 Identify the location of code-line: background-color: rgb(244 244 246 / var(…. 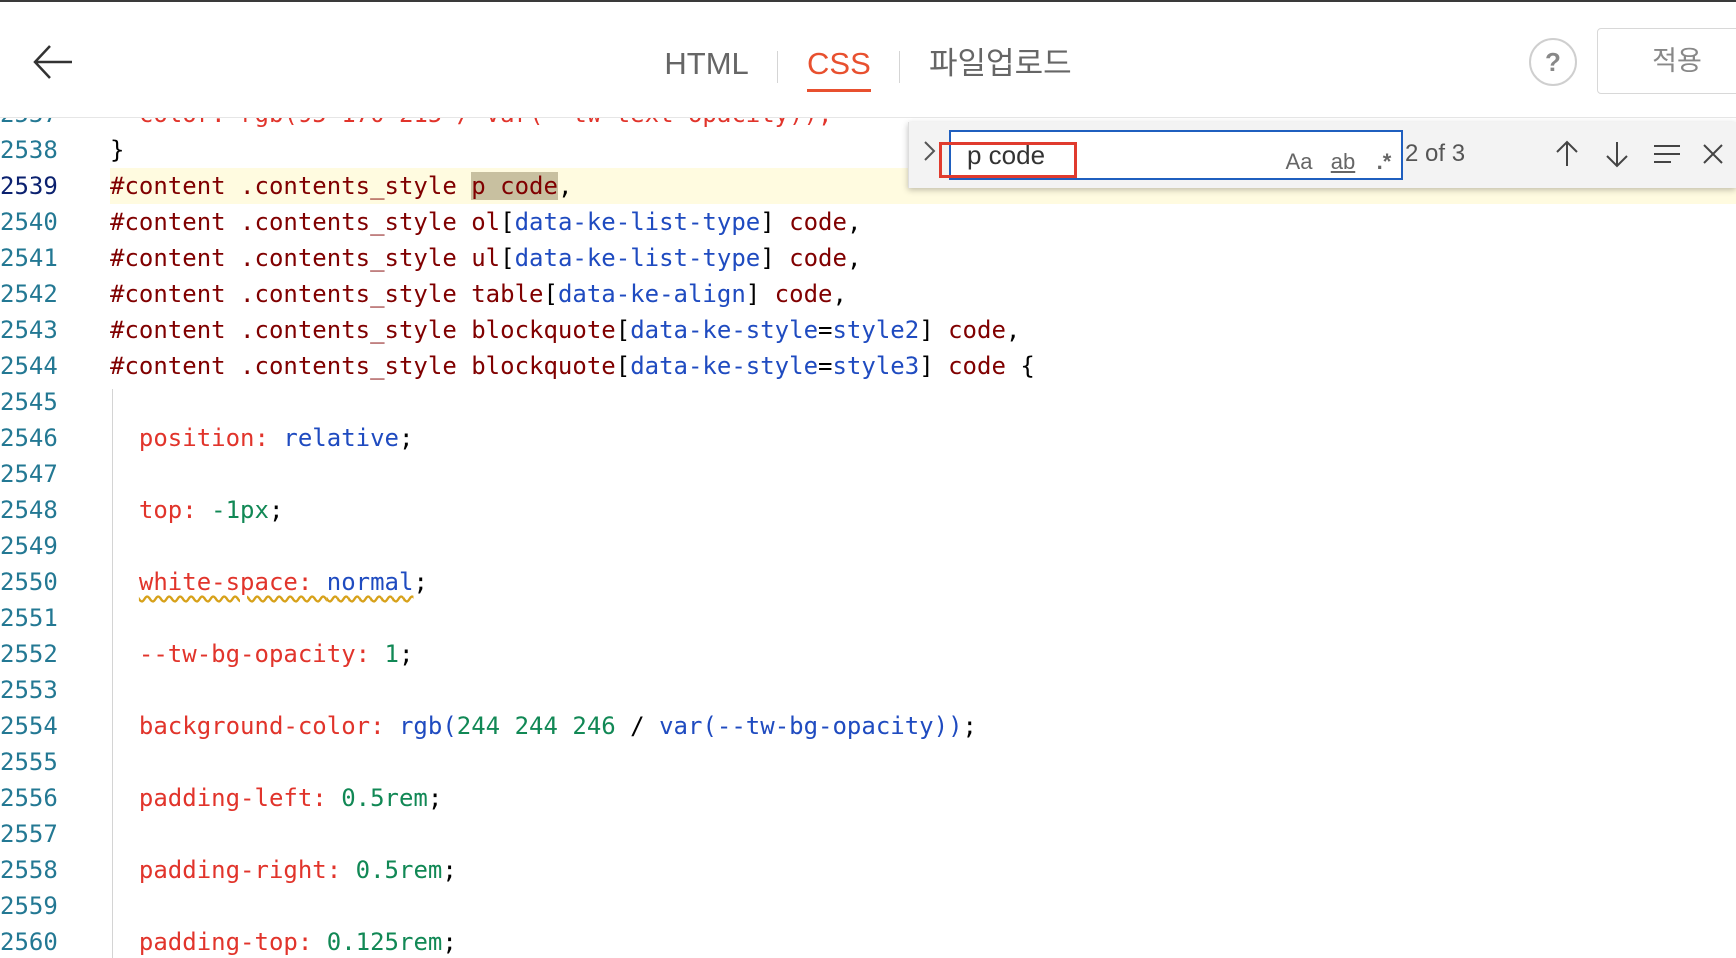
(868, 726).